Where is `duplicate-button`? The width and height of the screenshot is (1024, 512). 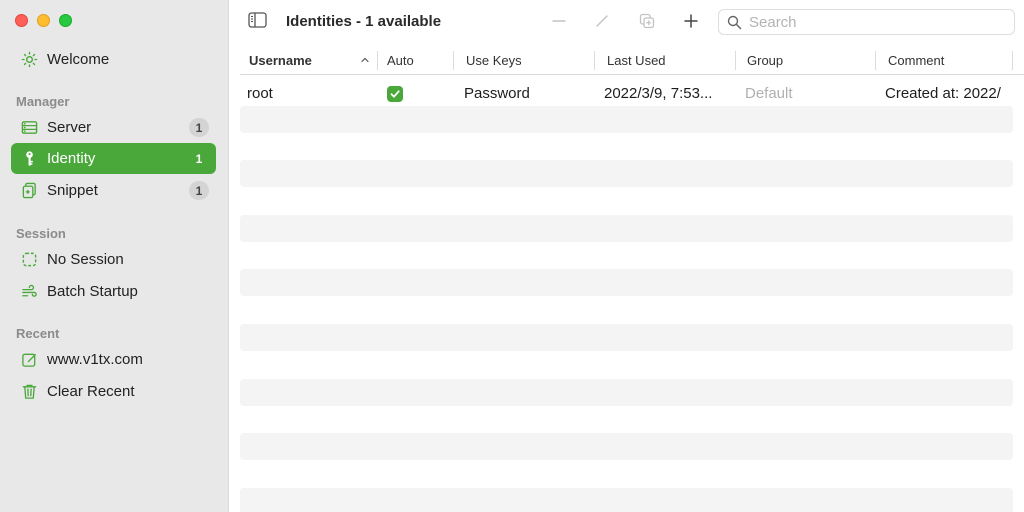 duplicate-button is located at coordinates (647, 21).